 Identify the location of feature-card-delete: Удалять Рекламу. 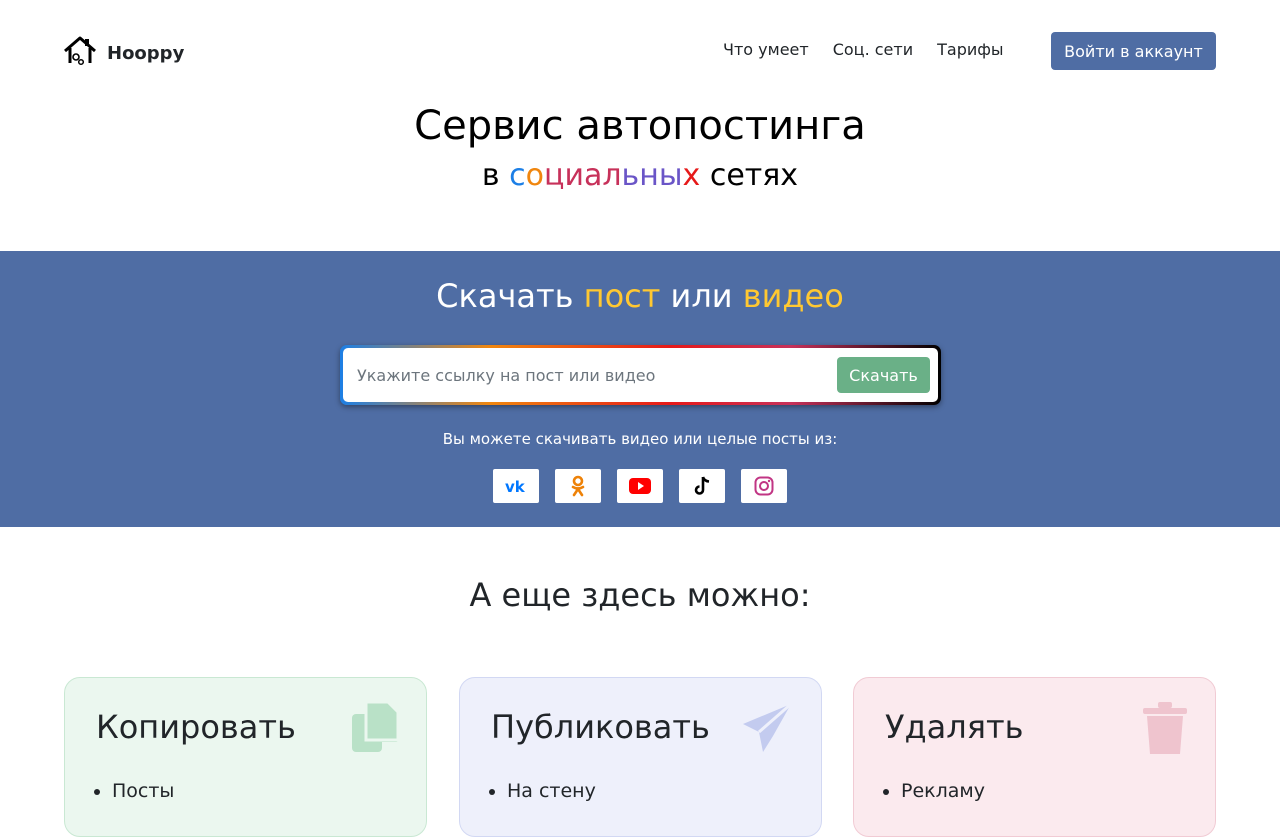
(1034, 757).